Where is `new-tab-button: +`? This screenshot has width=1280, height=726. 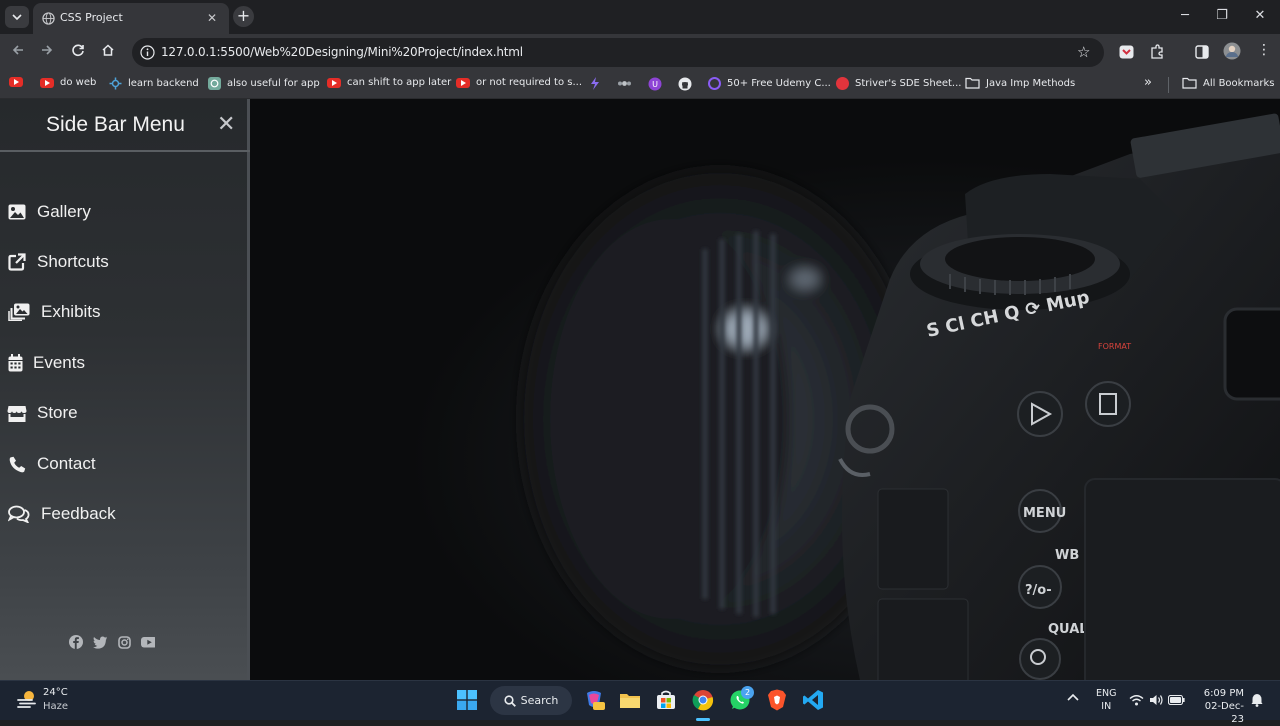
new-tab-button: + is located at coordinates (243, 16).